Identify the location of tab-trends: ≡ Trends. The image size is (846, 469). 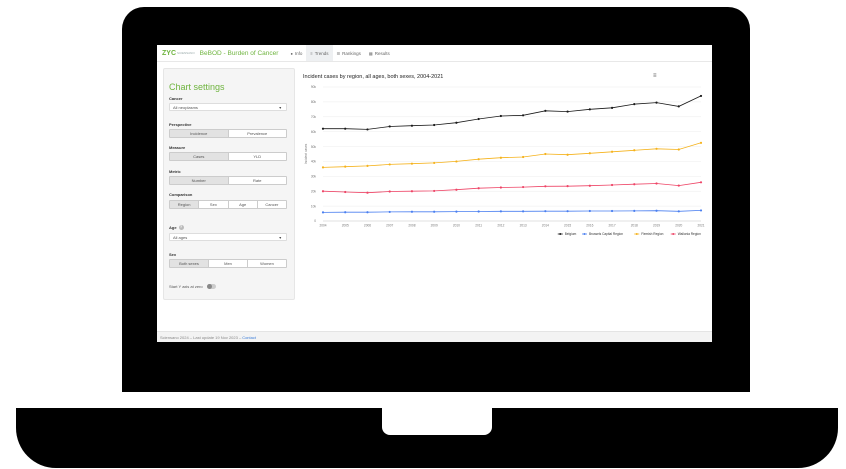
(319, 53).